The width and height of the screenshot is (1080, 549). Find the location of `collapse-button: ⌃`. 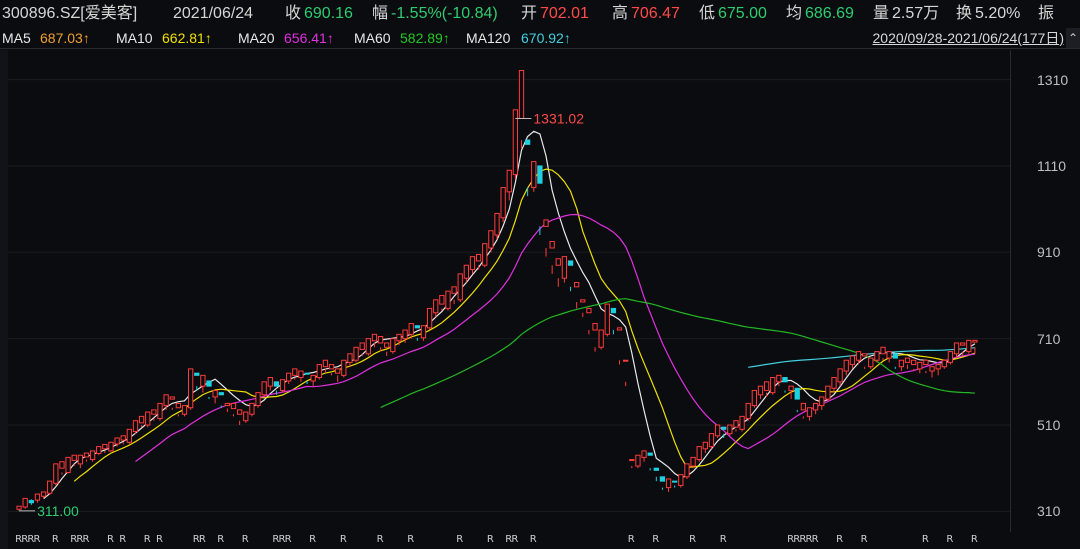

collapse-button: ⌃ is located at coordinates (1073, 38).